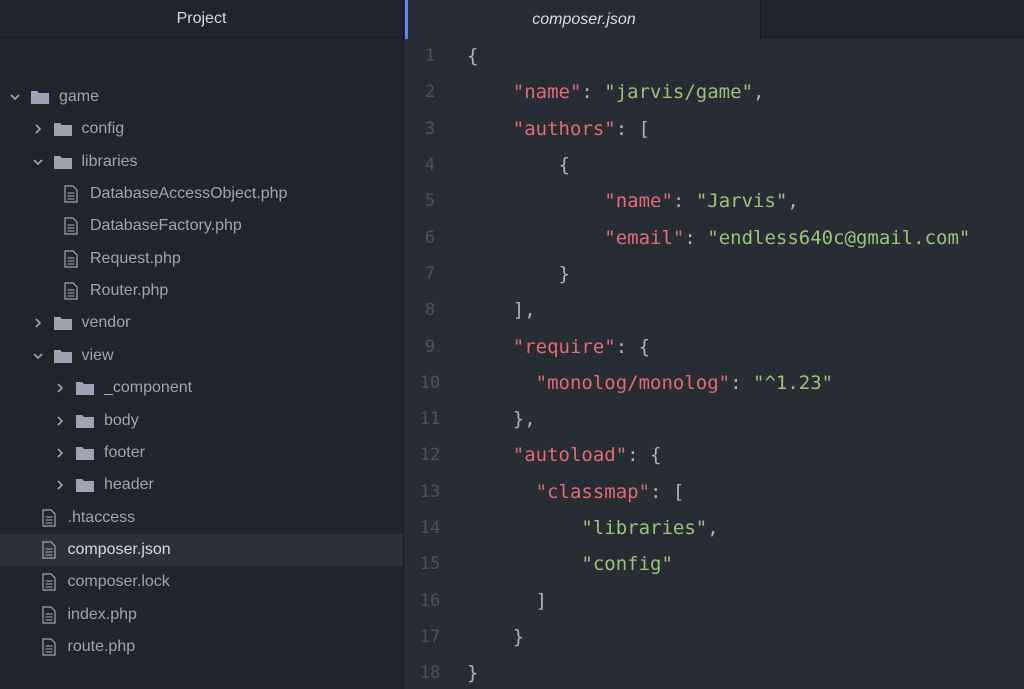 This screenshot has width=1024, height=689. I want to click on code-line: 4 {, so click(714, 165).